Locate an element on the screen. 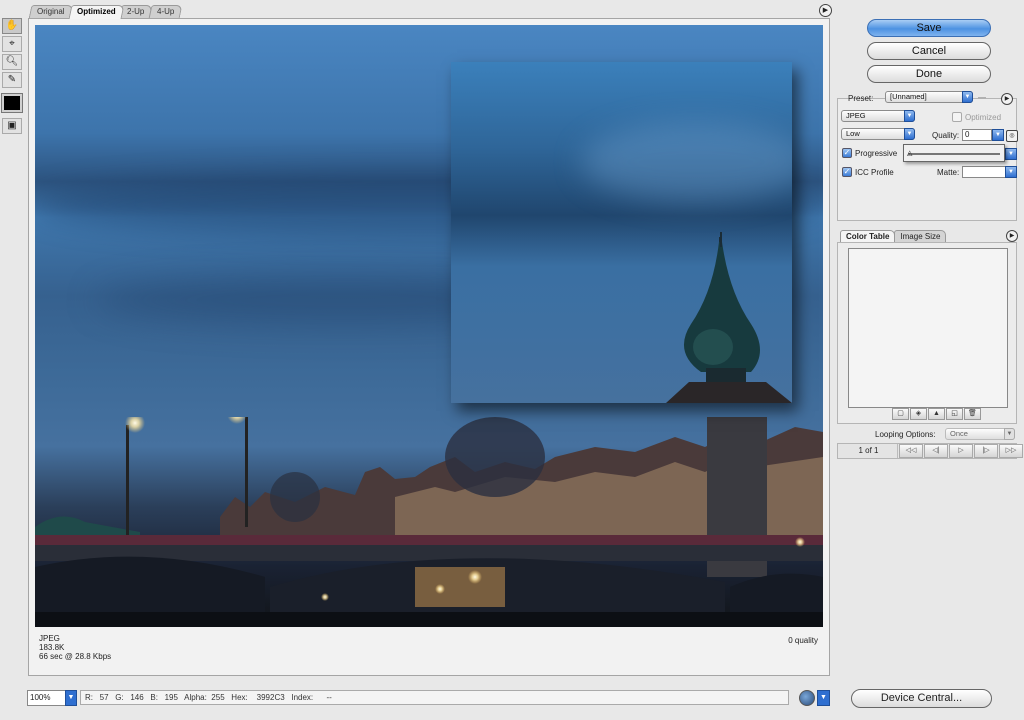 This screenshot has height=720, width=1024. status-download-time: 66 sec @ 28.8 Kbps is located at coordinates (75, 656).